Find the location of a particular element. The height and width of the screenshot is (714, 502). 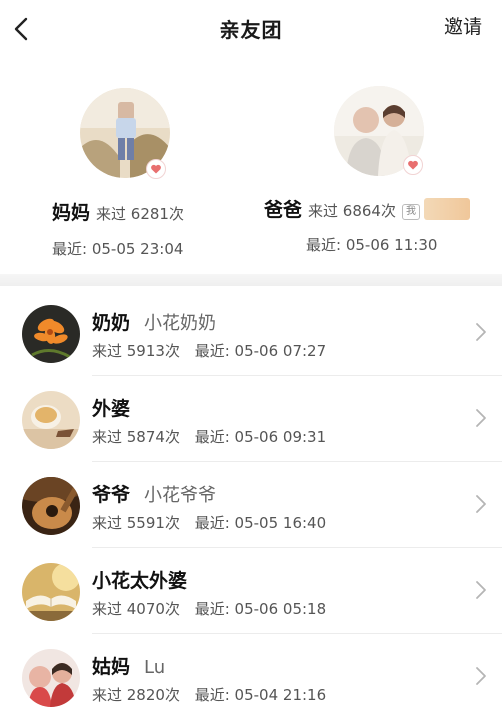

invite-button: 邀请 is located at coordinates (463, 25).